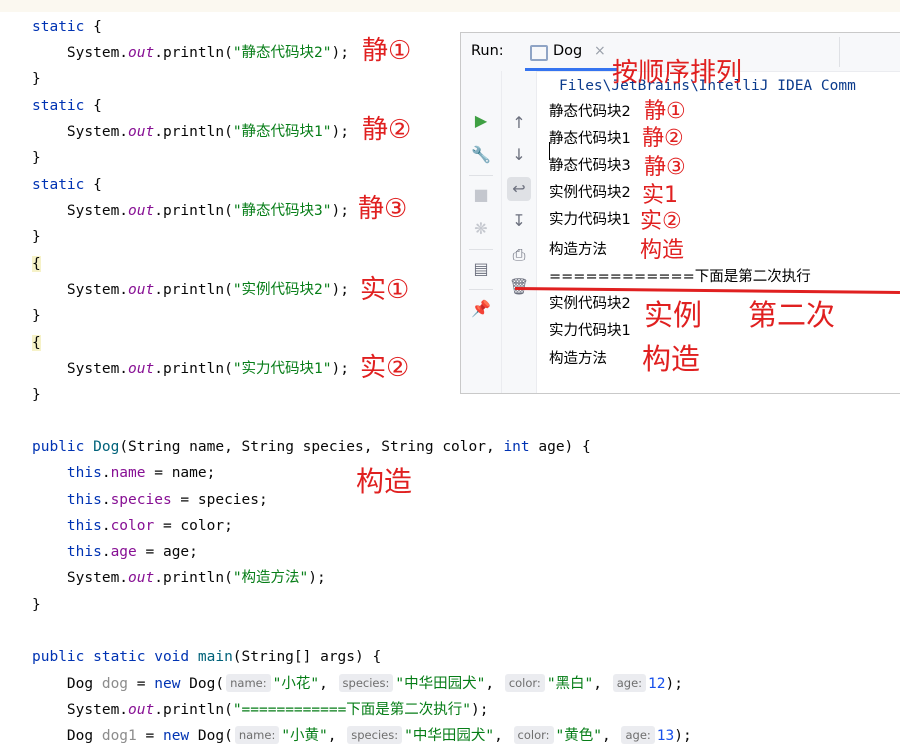 This screenshot has width=900, height=756. I want to click on code-token: species, so click(141, 500).